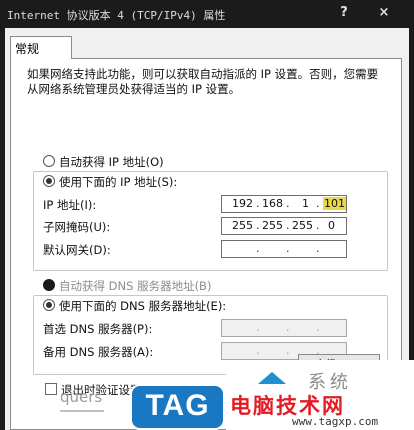  What do you see at coordinates (49, 181) in the screenshot?
I see `manual-ip-radio` at bounding box center [49, 181].